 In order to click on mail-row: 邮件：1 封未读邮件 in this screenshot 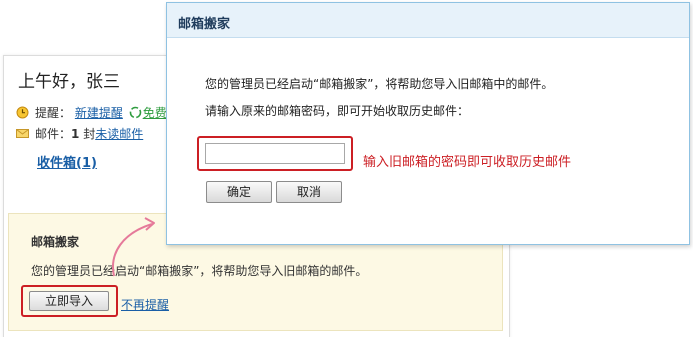, I will do `click(79, 133)`.